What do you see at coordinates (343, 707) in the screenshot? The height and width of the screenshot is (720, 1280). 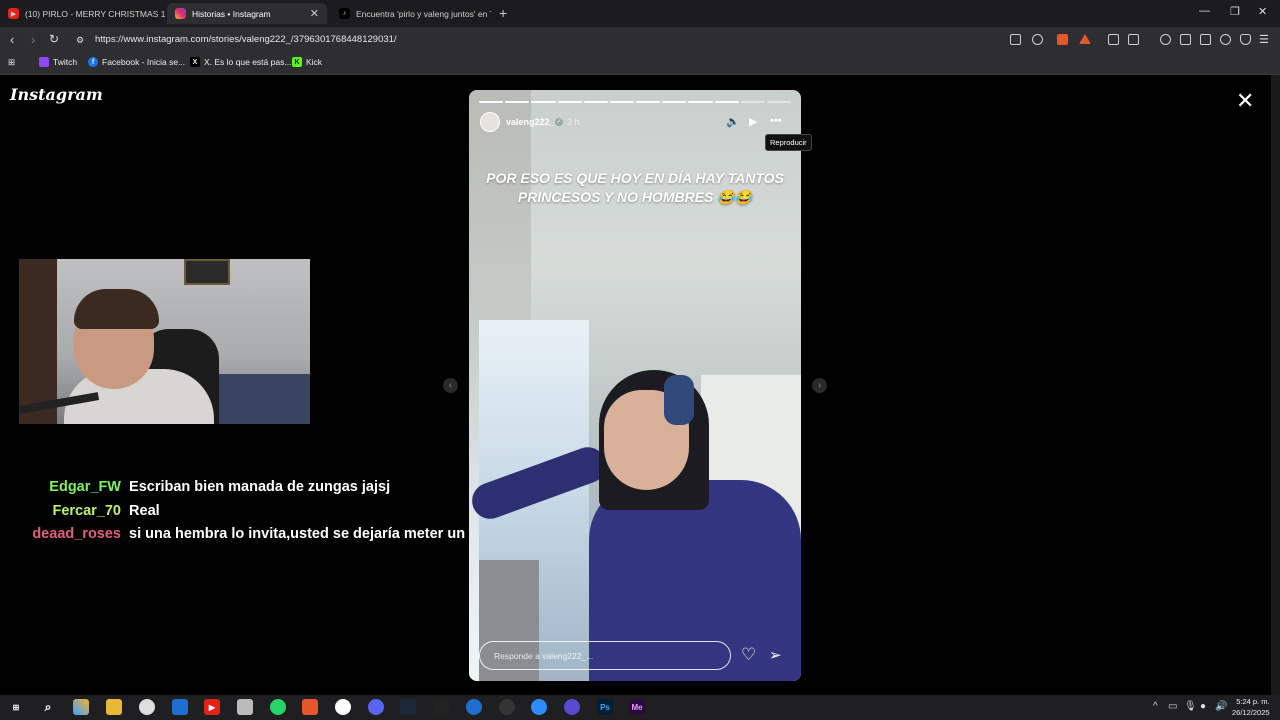 I see `obs-icon` at bounding box center [343, 707].